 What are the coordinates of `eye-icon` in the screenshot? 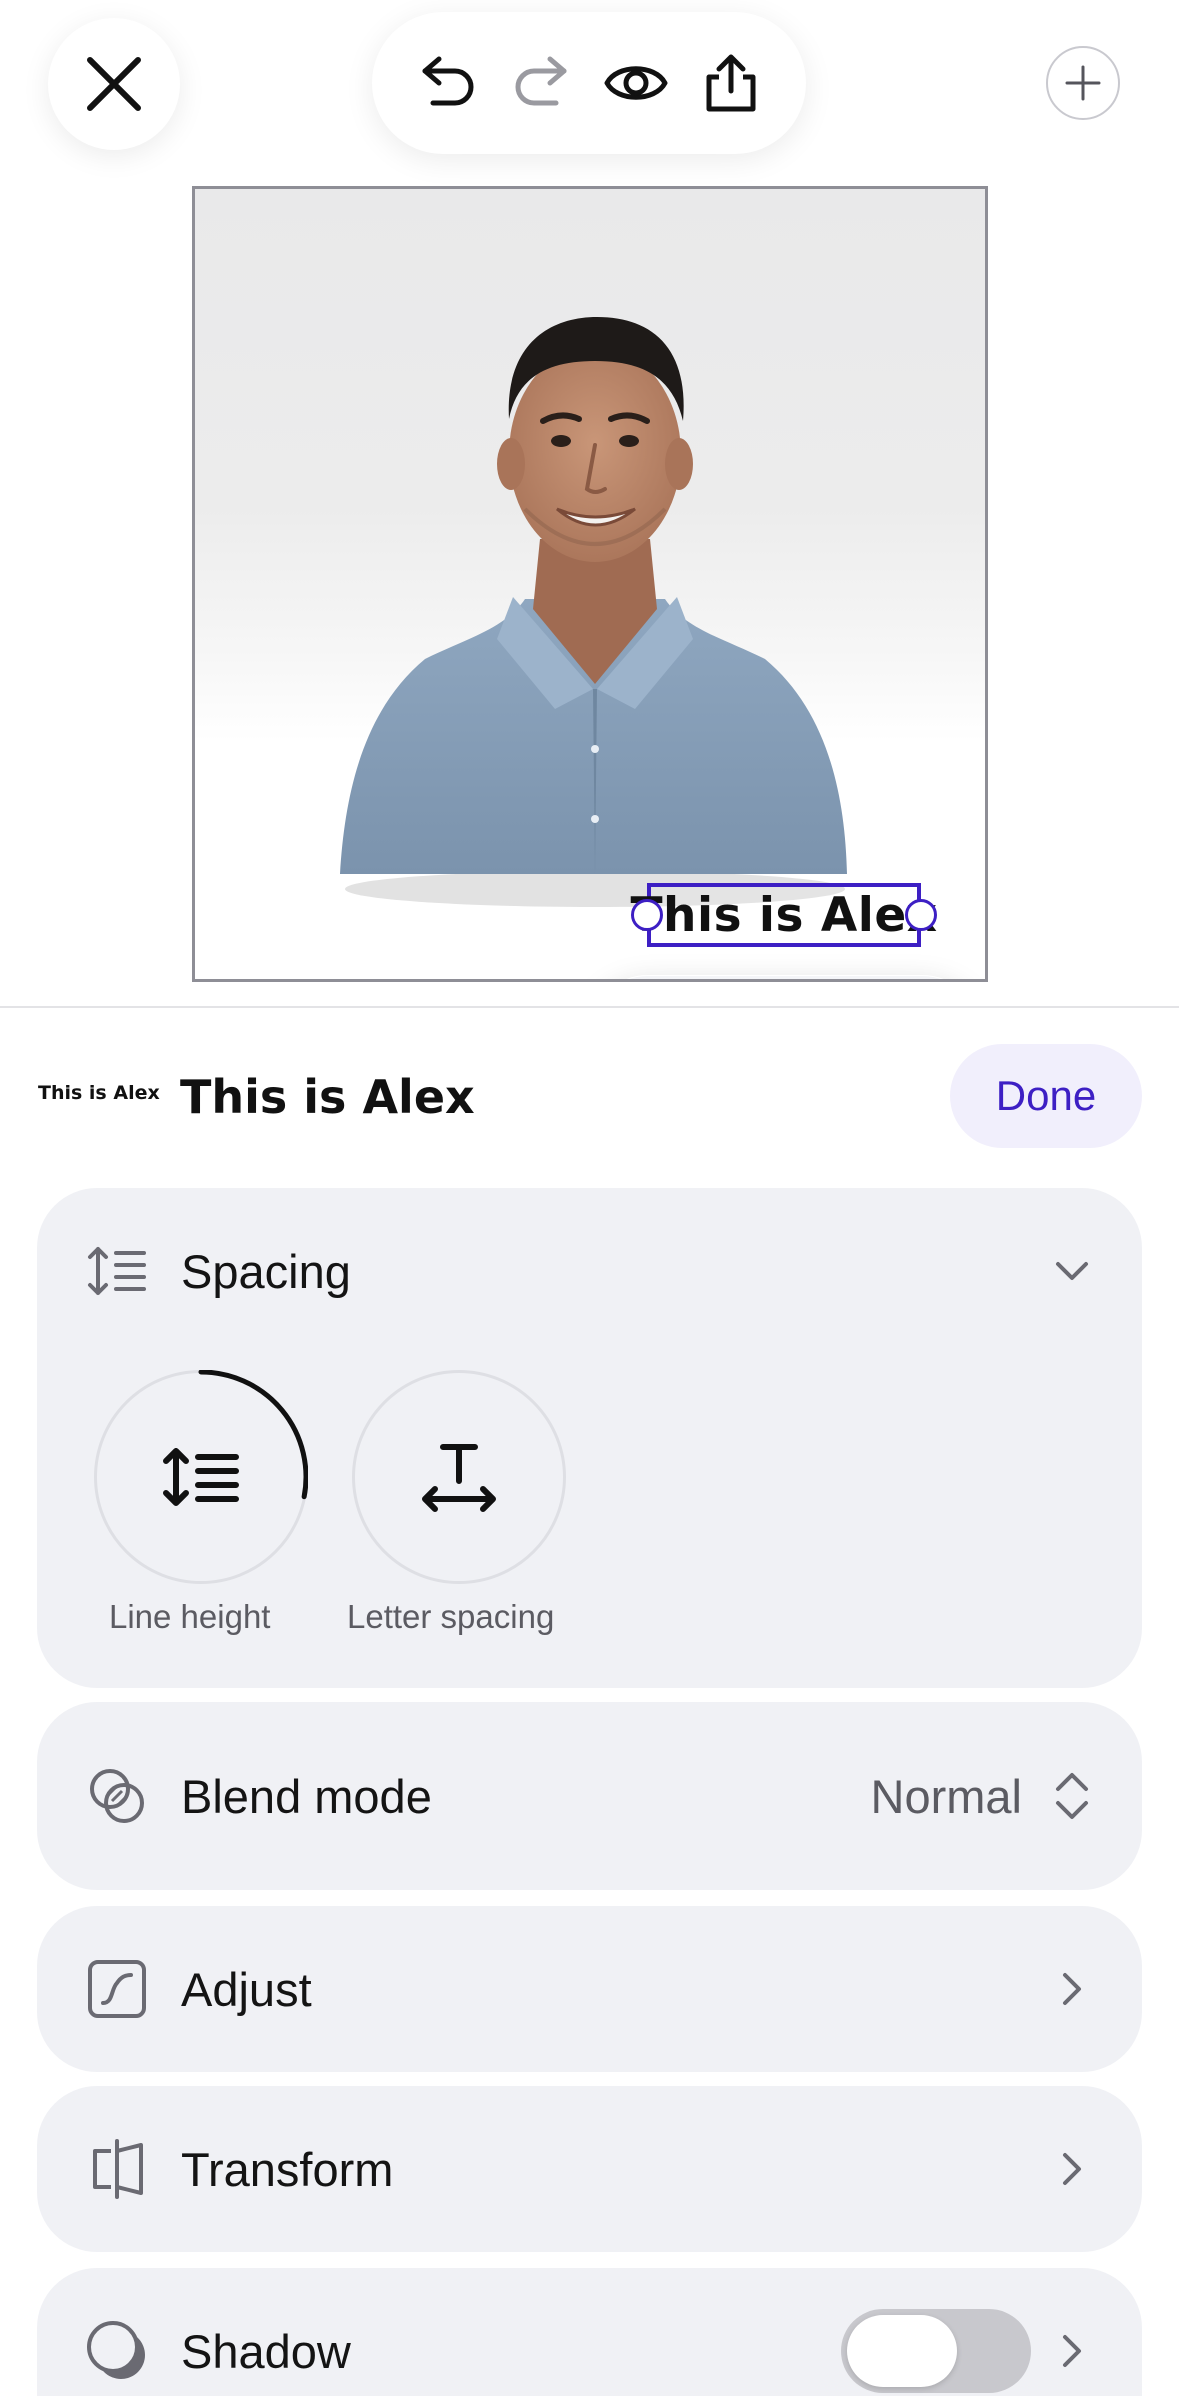 It's located at (636, 83).